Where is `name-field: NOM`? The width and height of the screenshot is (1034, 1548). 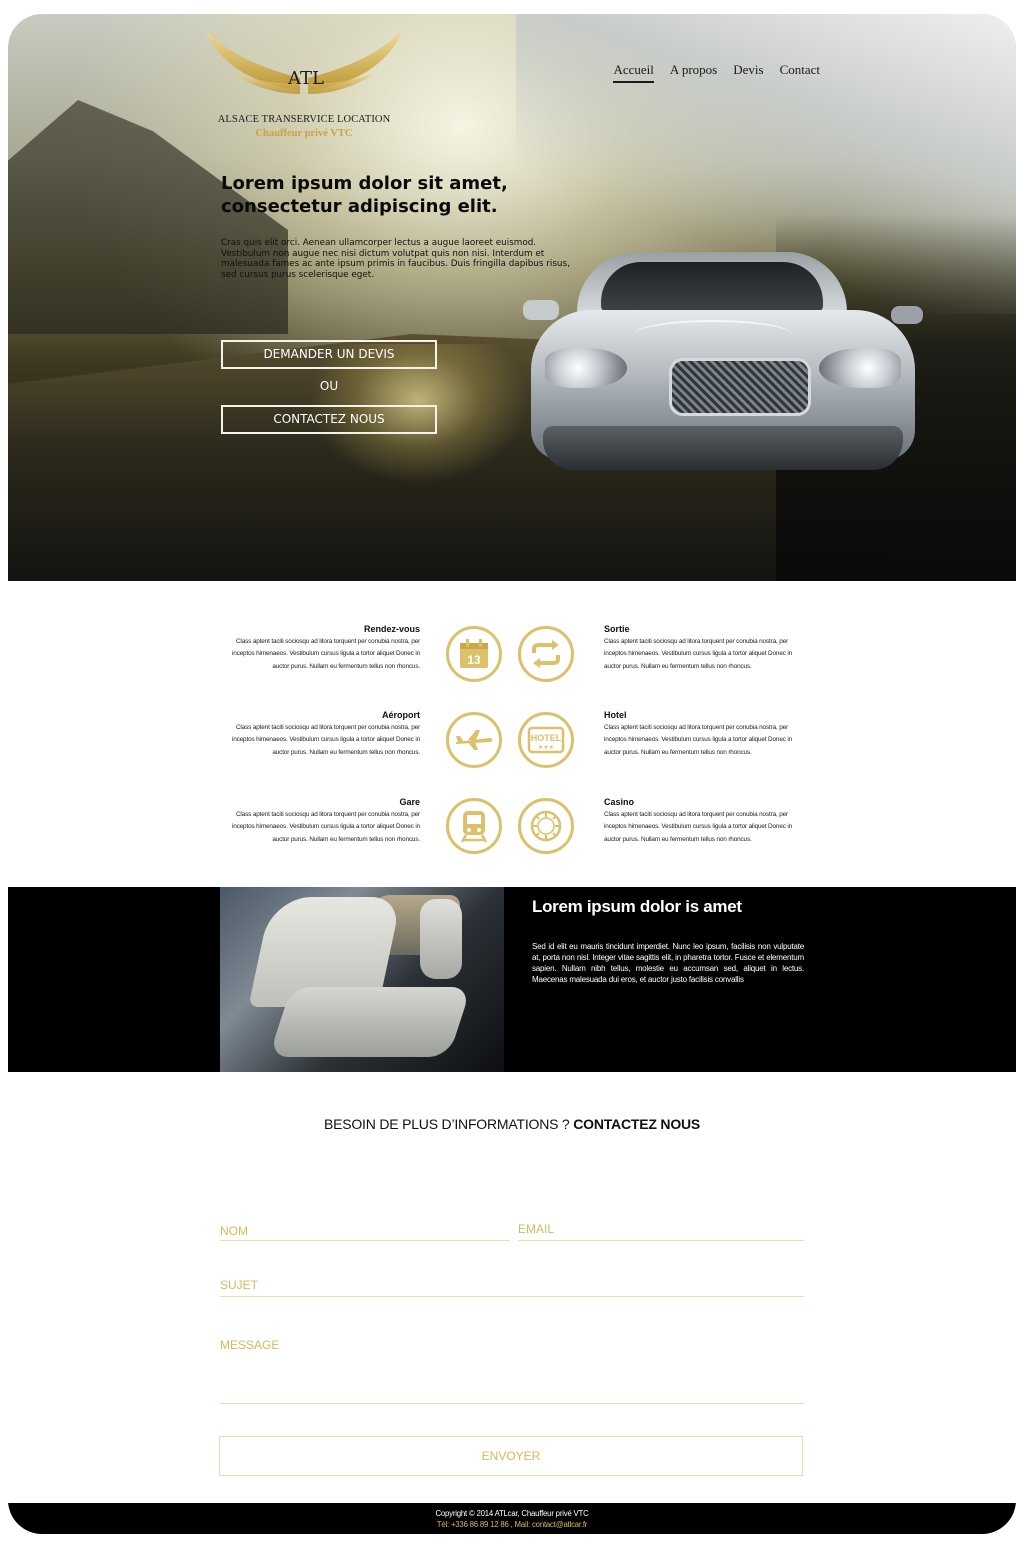 name-field: NOM is located at coordinates (365, 1232).